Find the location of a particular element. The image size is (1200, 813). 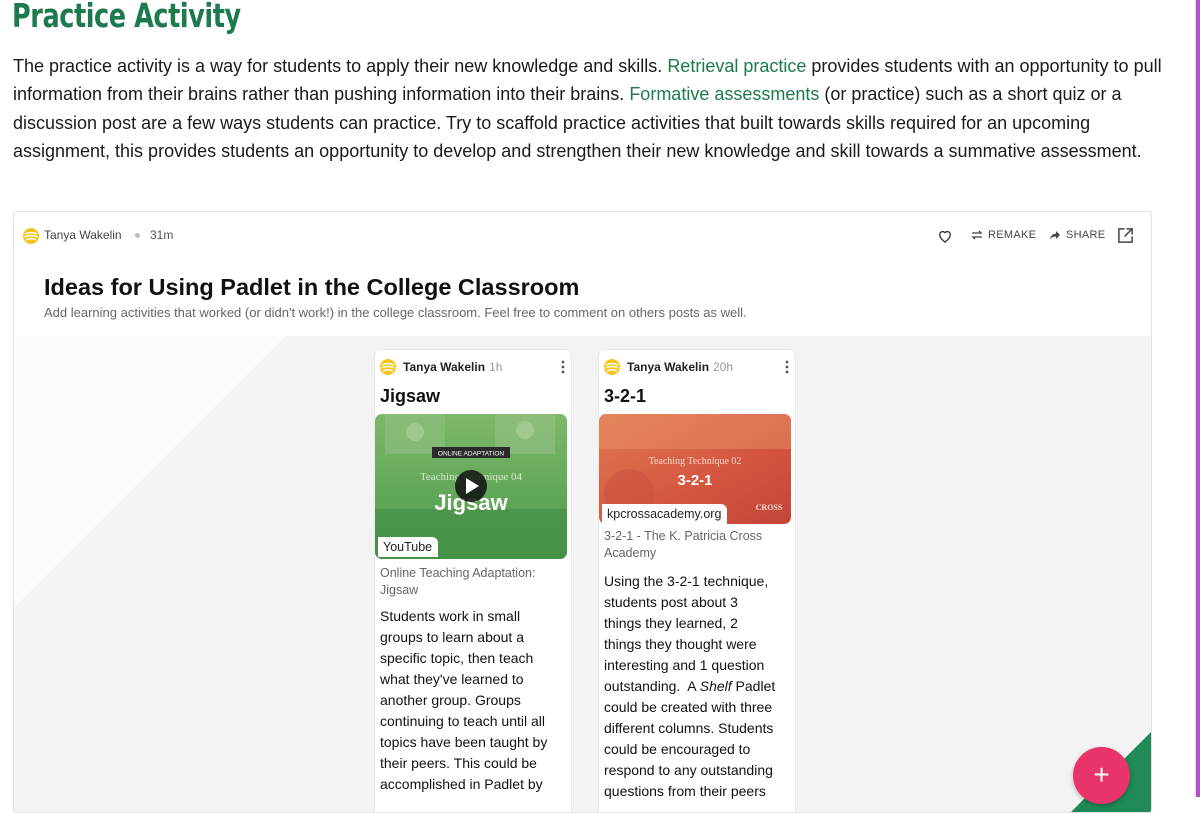

post-time: 20h is located at coordinates (723, 367).